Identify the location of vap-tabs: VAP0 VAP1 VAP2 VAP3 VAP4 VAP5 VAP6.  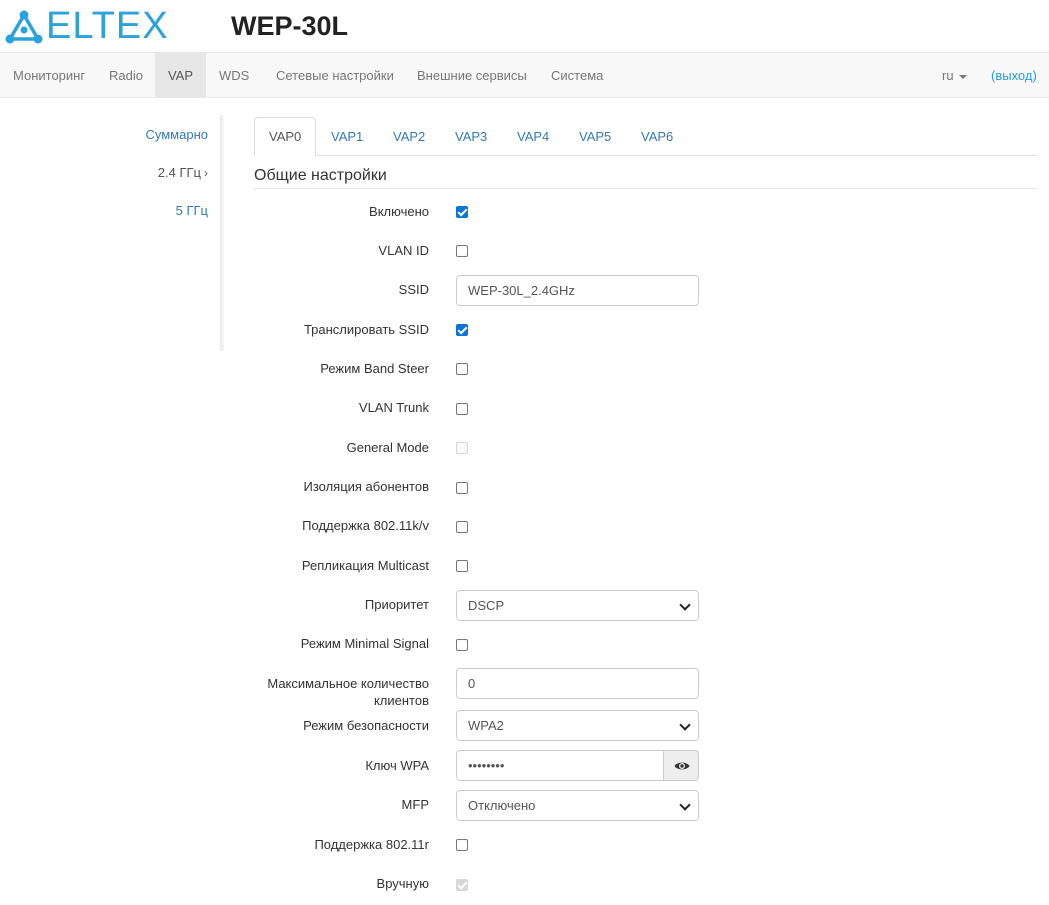
(645, 137).